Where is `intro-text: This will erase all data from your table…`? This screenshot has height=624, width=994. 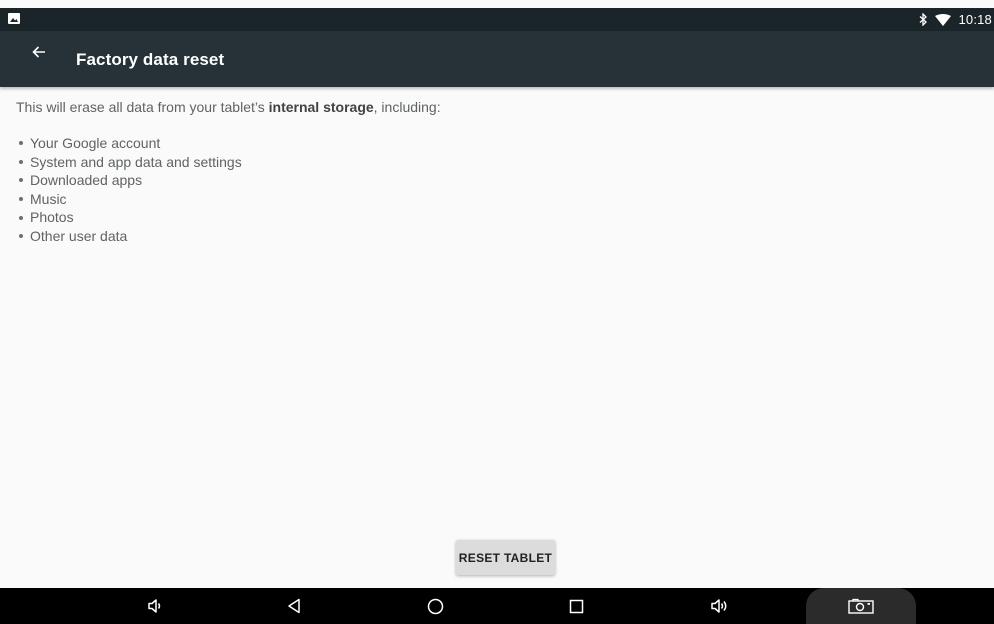 intro-text: This will erase all data from your table… is located at coordinates (496, 107).